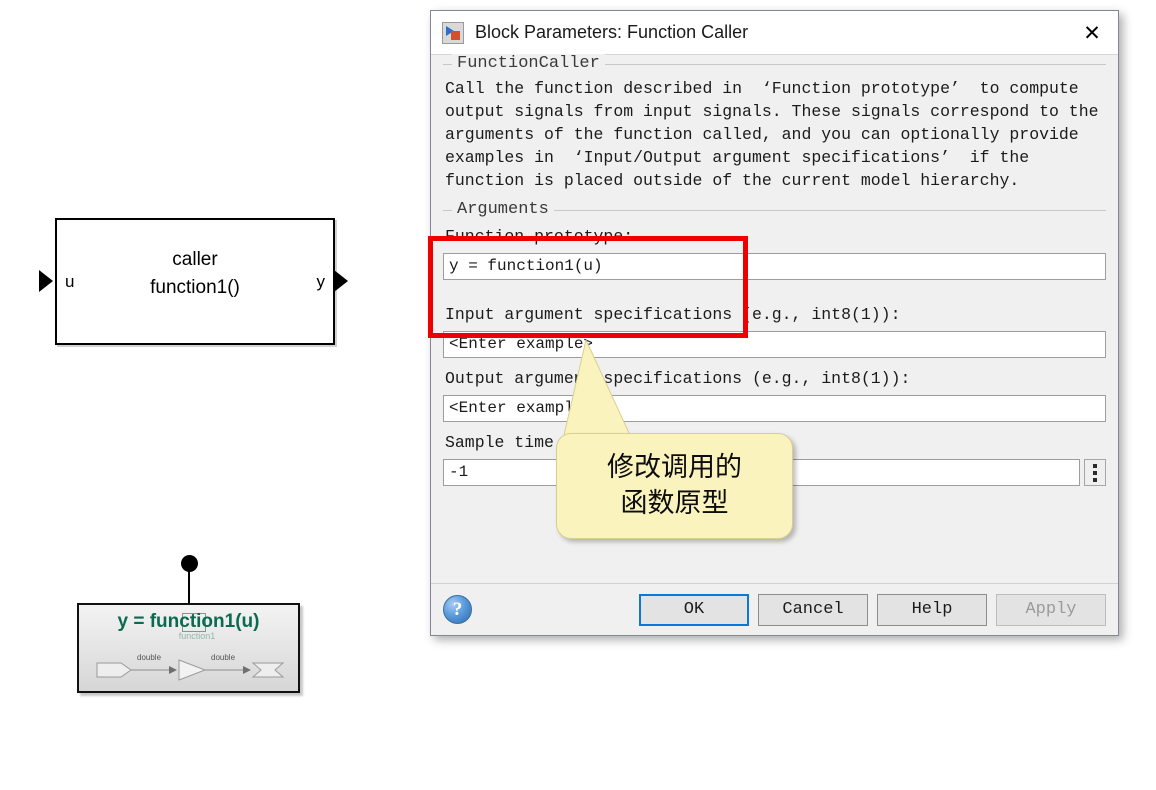  Describe the element at coordinates (694, 609) in the screenshot. I see `ok-button: OK` at that location.